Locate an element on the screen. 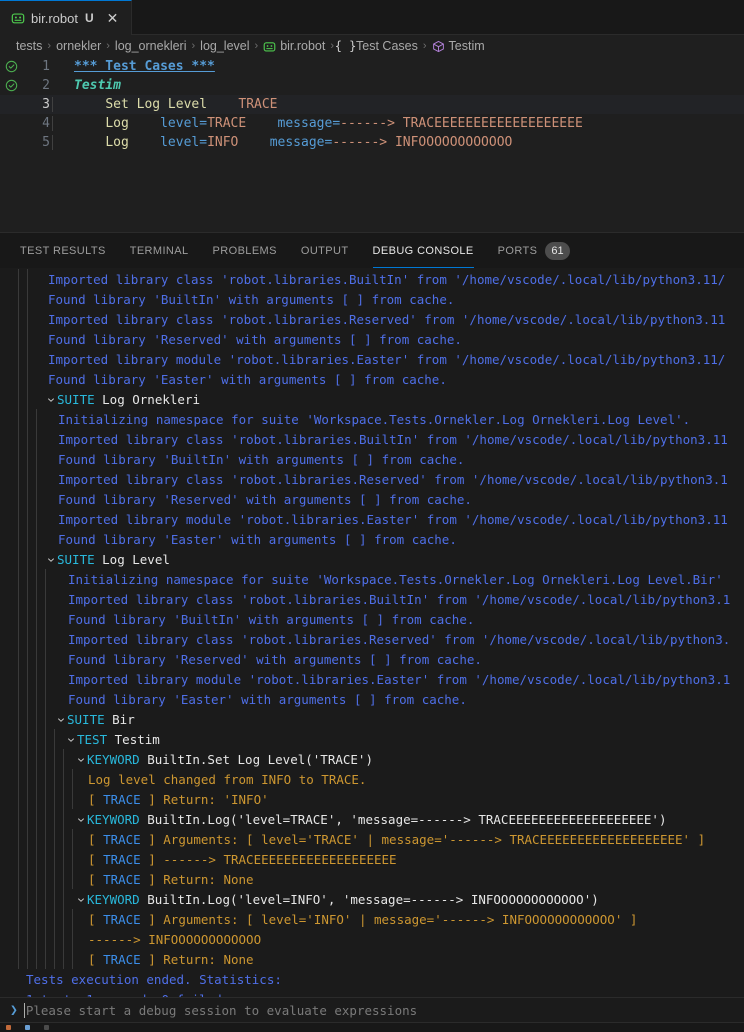  editor-tab-bir-robot: bir.robot U ✕ is located at coordinates (66, 17).